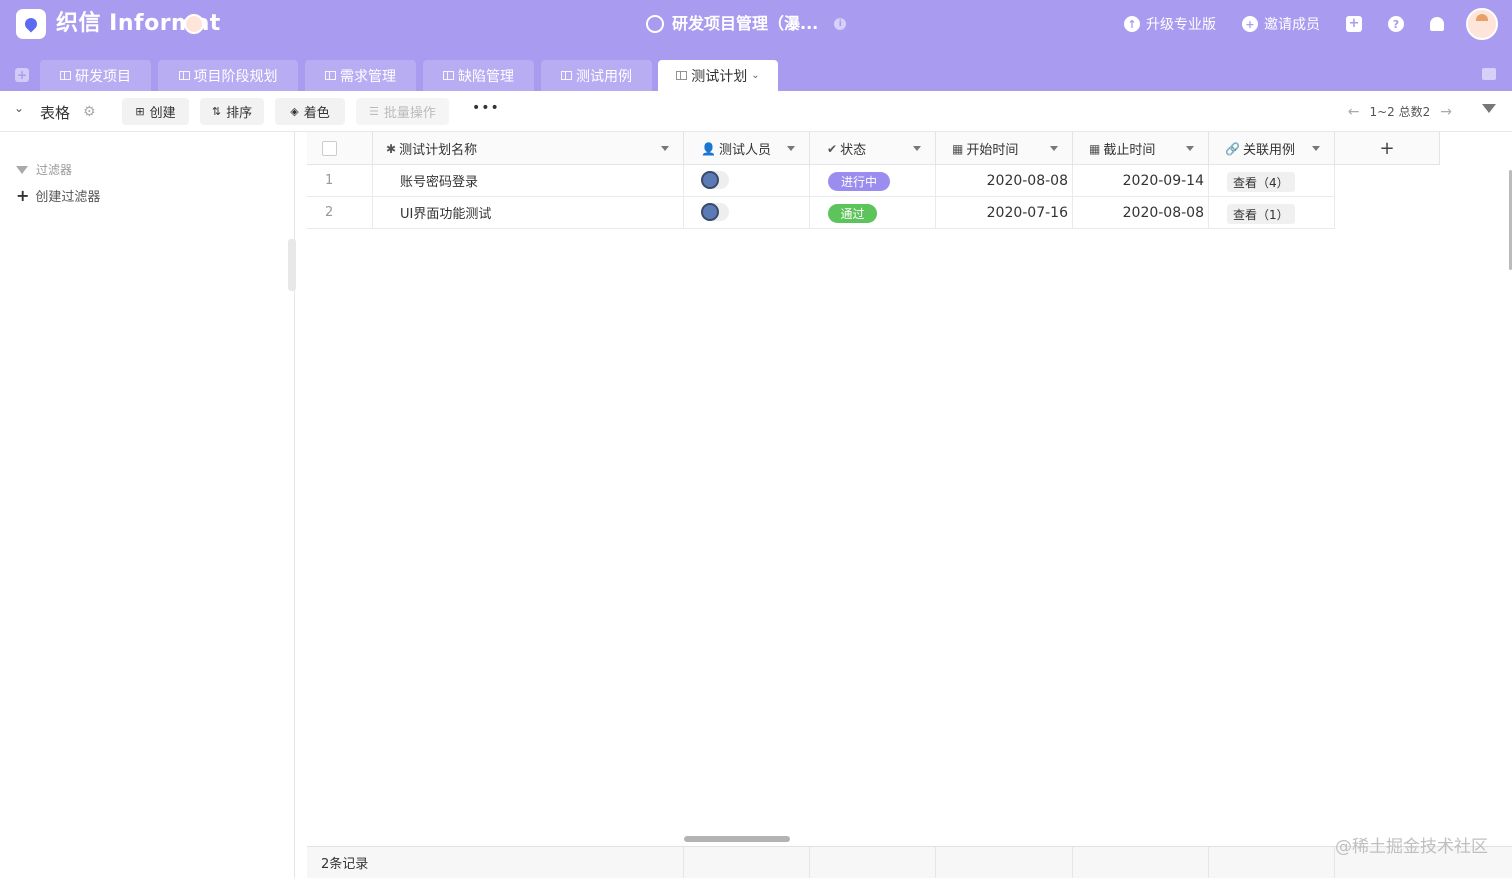 The image size is (1512, 878). What do you see at coordinates (23, 195) in the screenshot?
I see `plus-icon: +` at bounding box center [23, 195].